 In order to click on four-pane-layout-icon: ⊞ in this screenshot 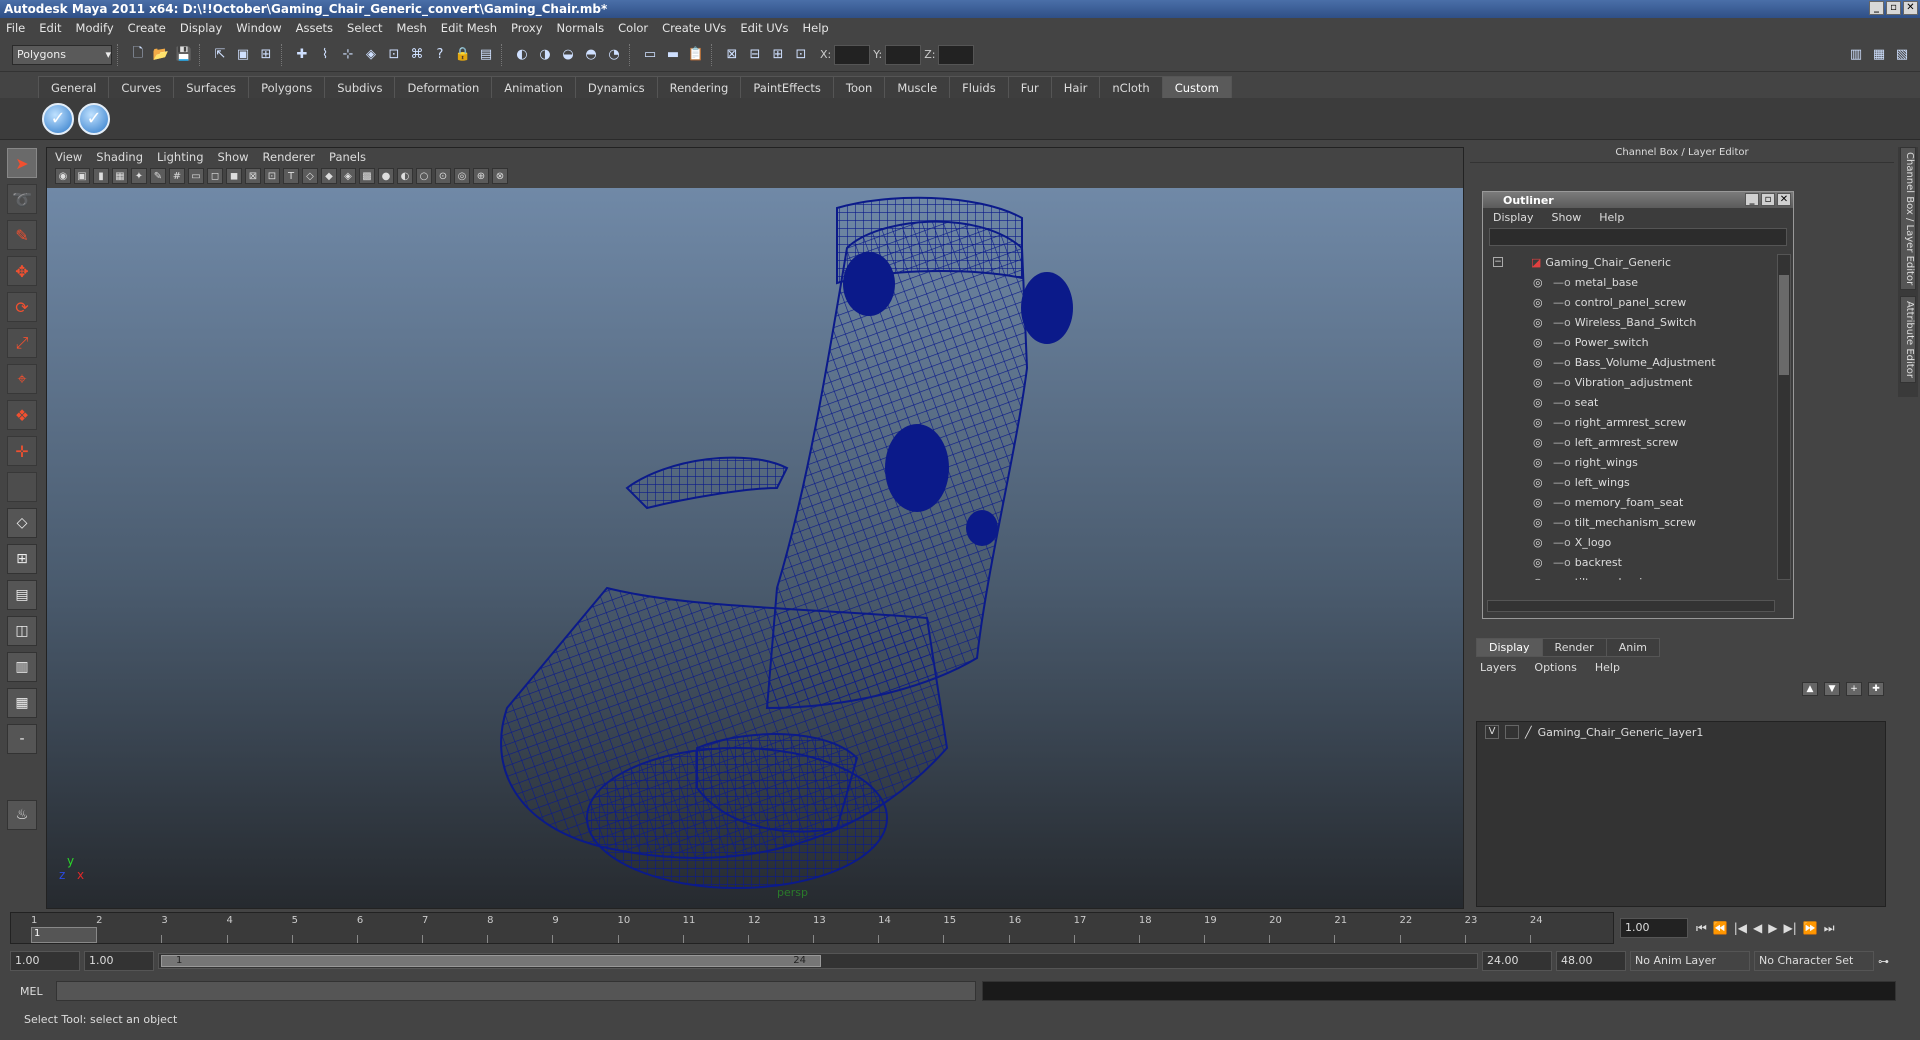, I will do `click(22, 559)`.